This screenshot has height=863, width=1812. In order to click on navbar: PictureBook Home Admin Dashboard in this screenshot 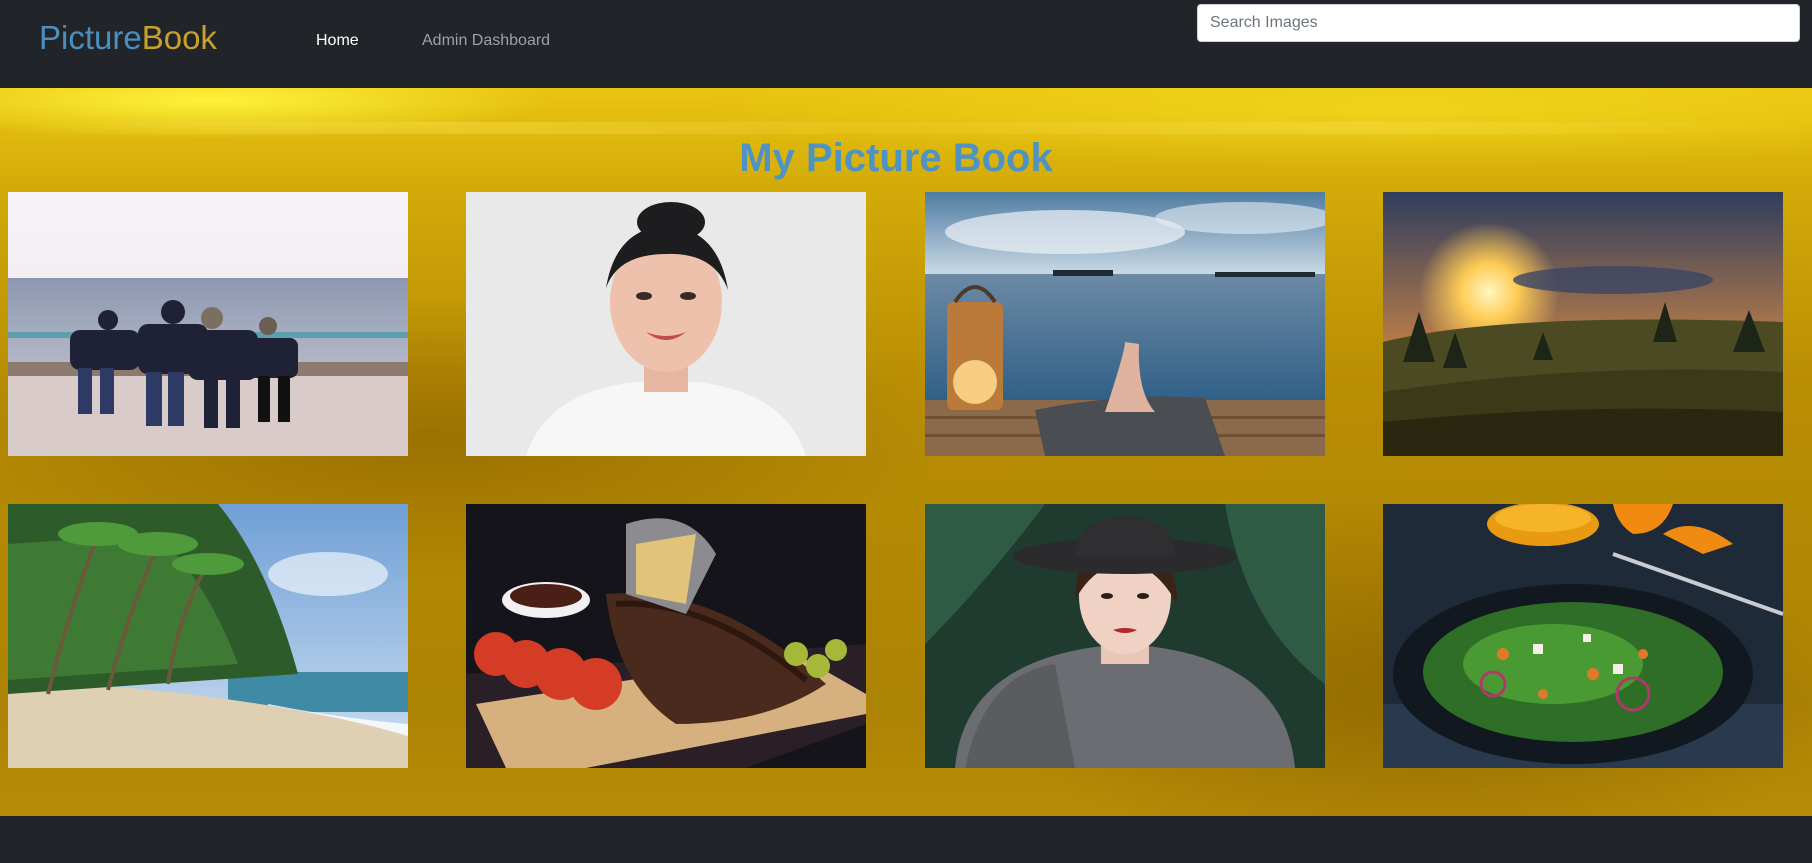, I will do `click(906, 44)`.